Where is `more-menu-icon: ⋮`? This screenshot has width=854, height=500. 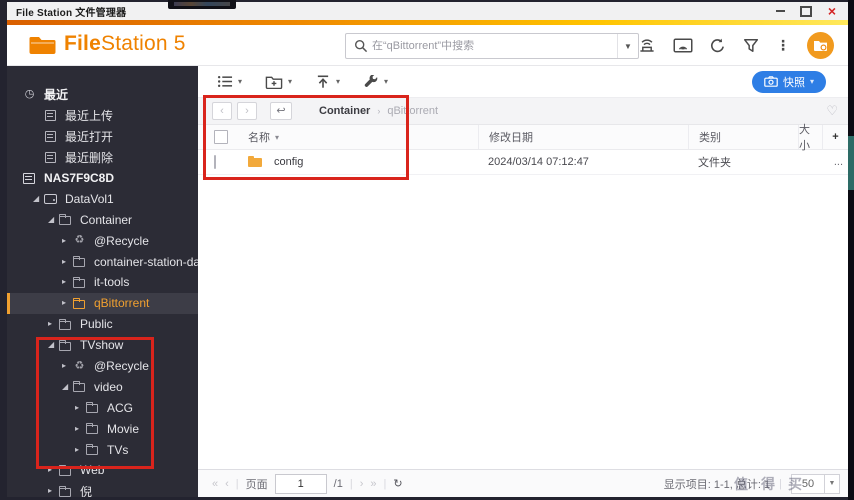
more-menu-icon: ⋮ is located at coordinates (783, 45).